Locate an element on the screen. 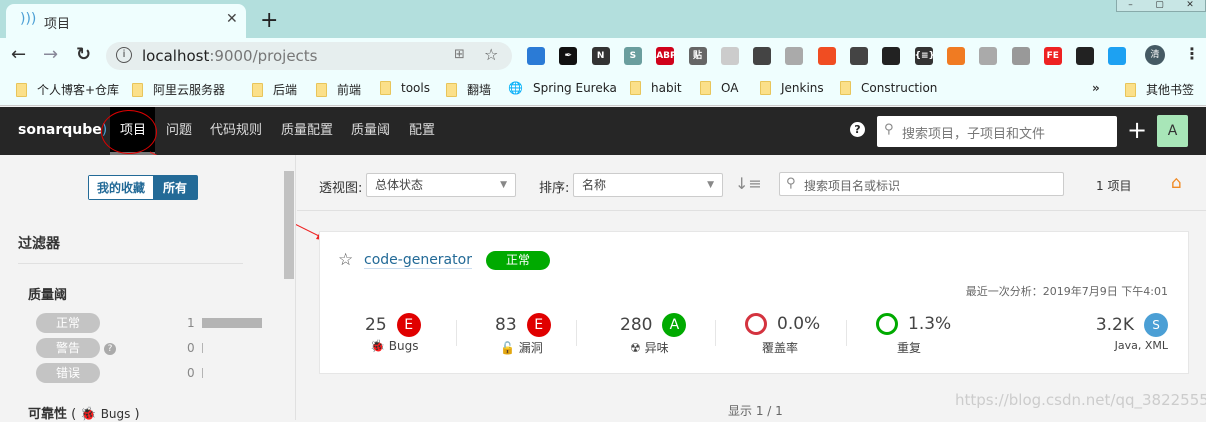 Image resolution: width=1206 pixels, height=422 pixels. home-icon: ⌂ is located at coordinates (1176, 183).